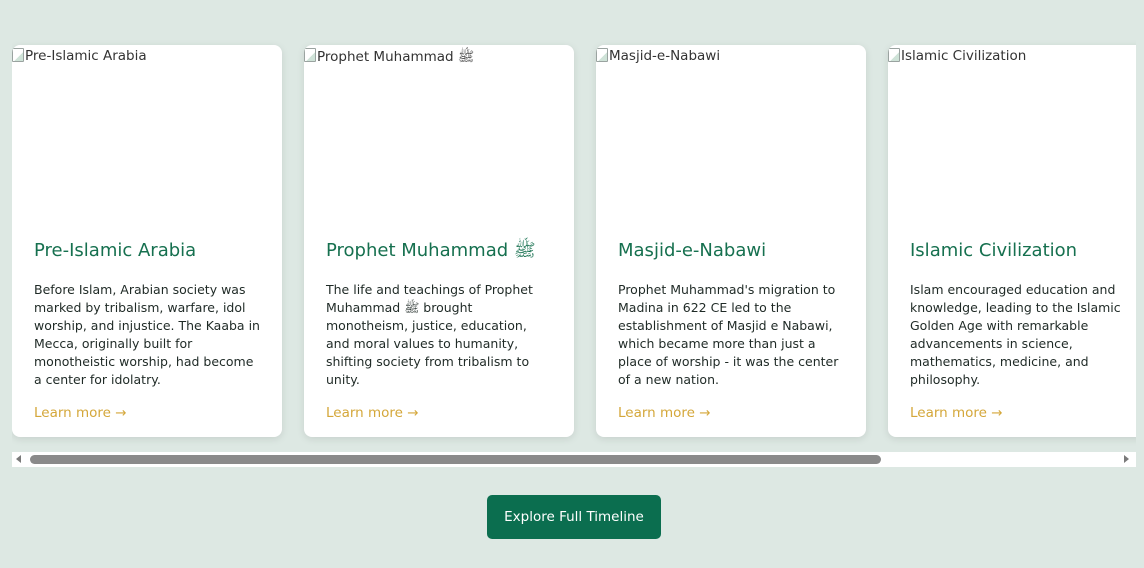 The image size is (1144, 568). Describe the element at coordinates (455, 459) in the screenshot. I see `scrollbar-thumb` at that location.